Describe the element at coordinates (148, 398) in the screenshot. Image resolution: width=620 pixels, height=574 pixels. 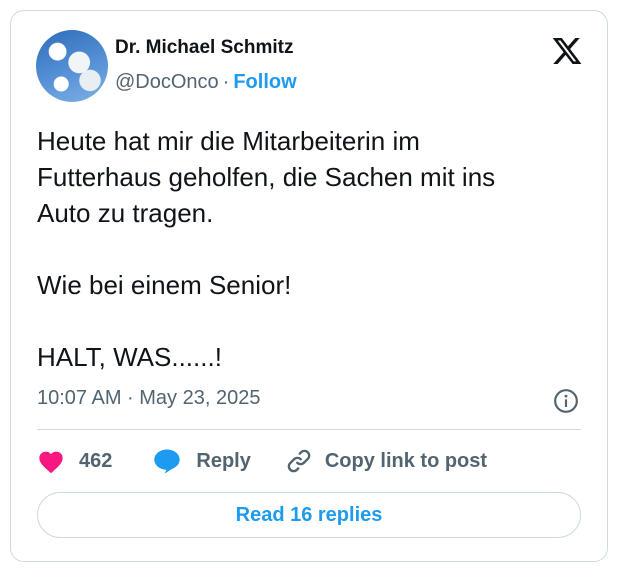
I see `timestamp: 10:07 AM · May 23, 2025` at that location.